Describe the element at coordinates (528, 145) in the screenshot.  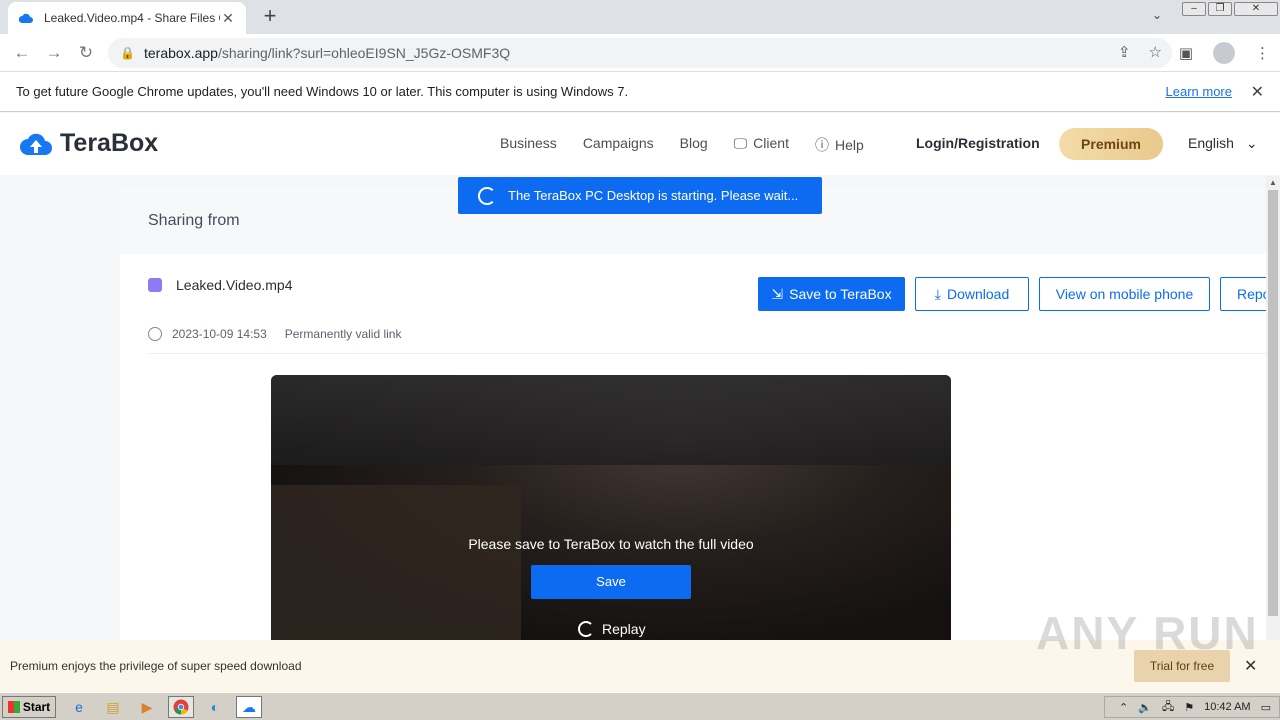
I see `nav-business: Business` at that location.